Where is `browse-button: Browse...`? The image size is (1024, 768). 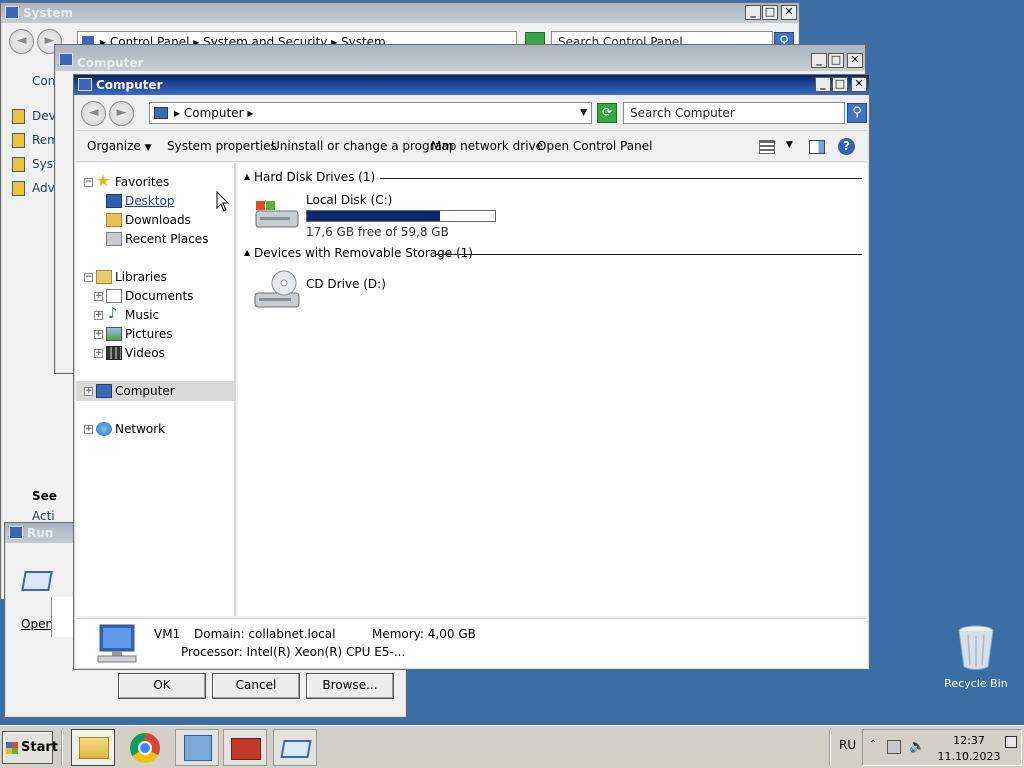
browse-button: Browse... is located at coordinates (350, 686).